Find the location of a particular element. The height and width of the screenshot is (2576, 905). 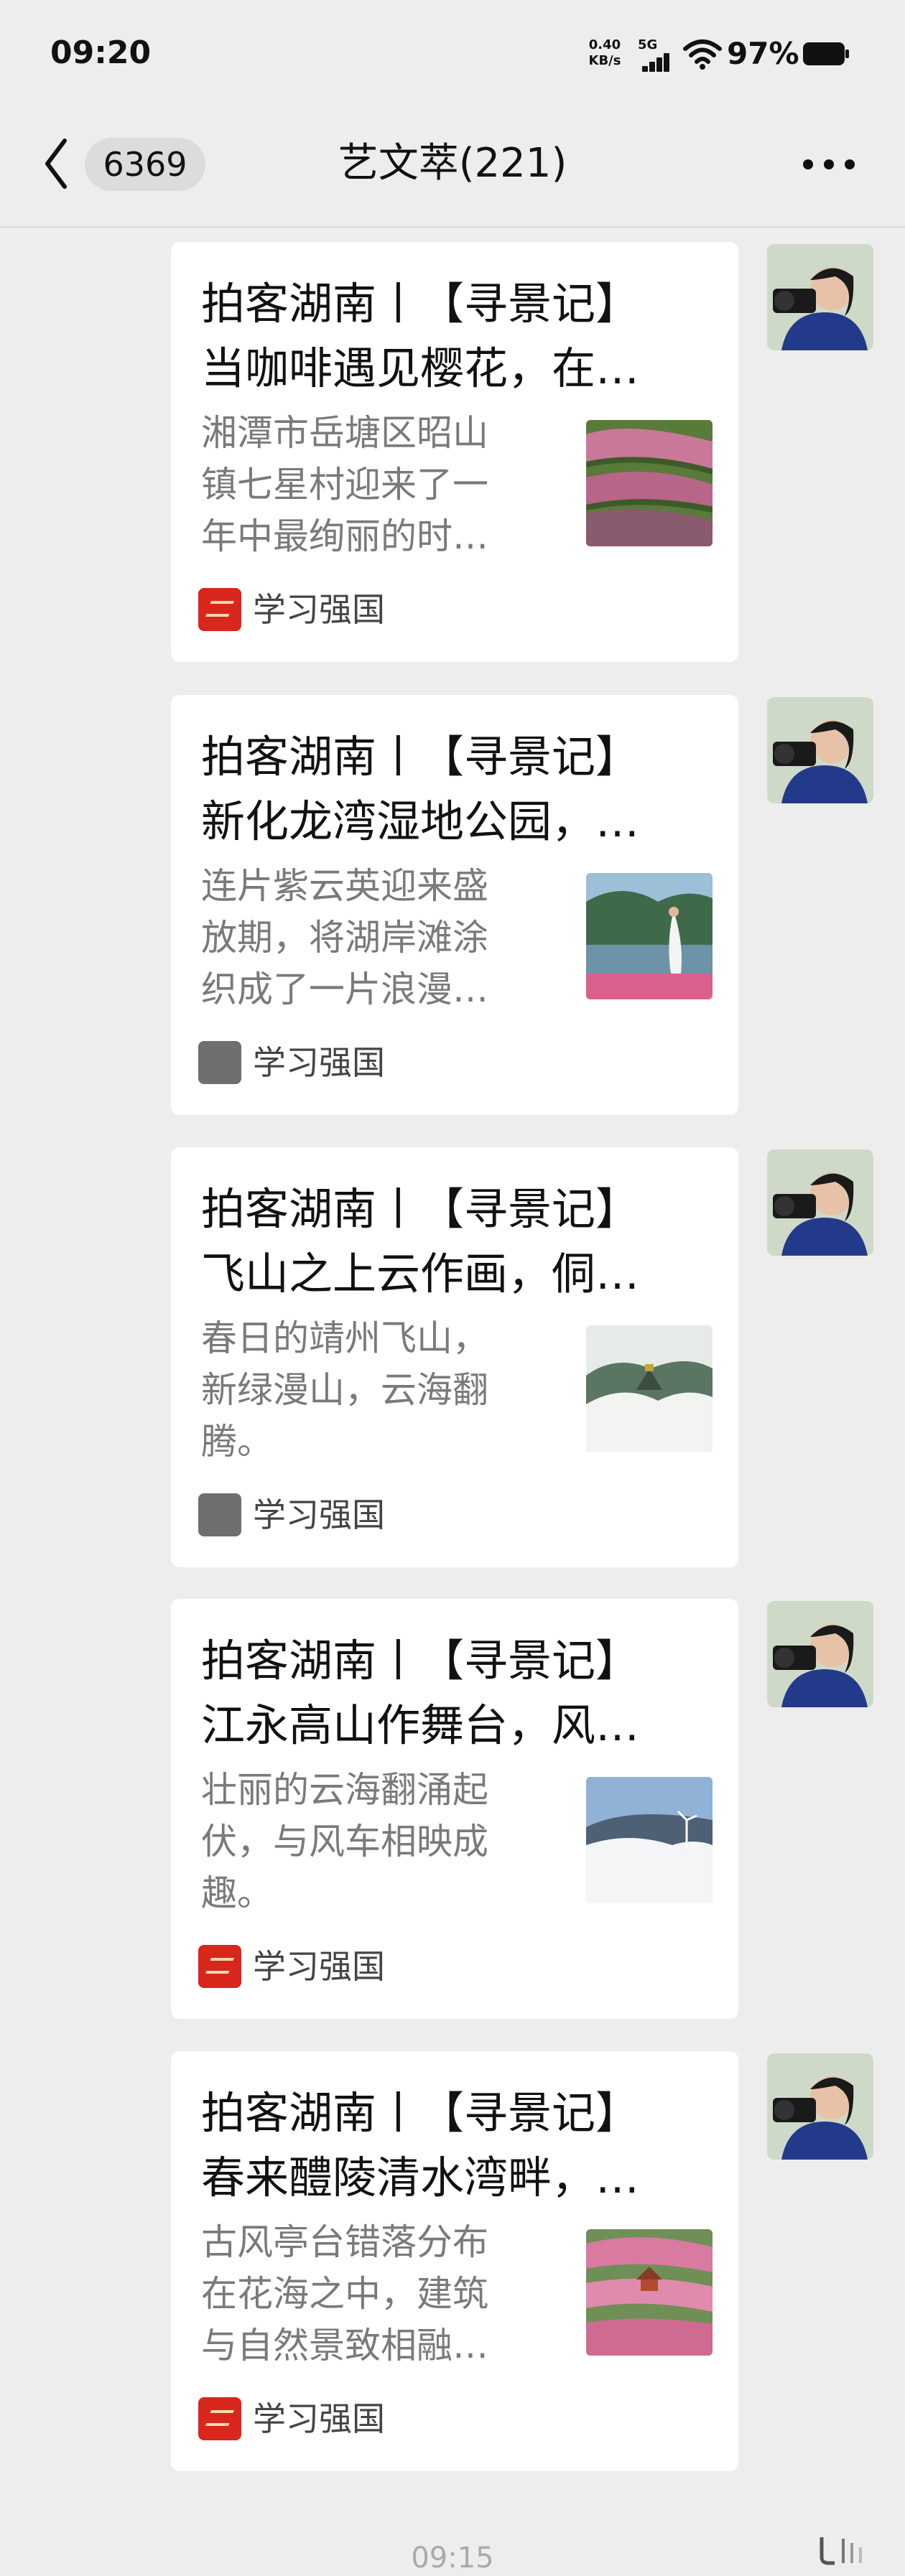

article-thumbnail-flower-sea is located at coordinates (649, 2292).